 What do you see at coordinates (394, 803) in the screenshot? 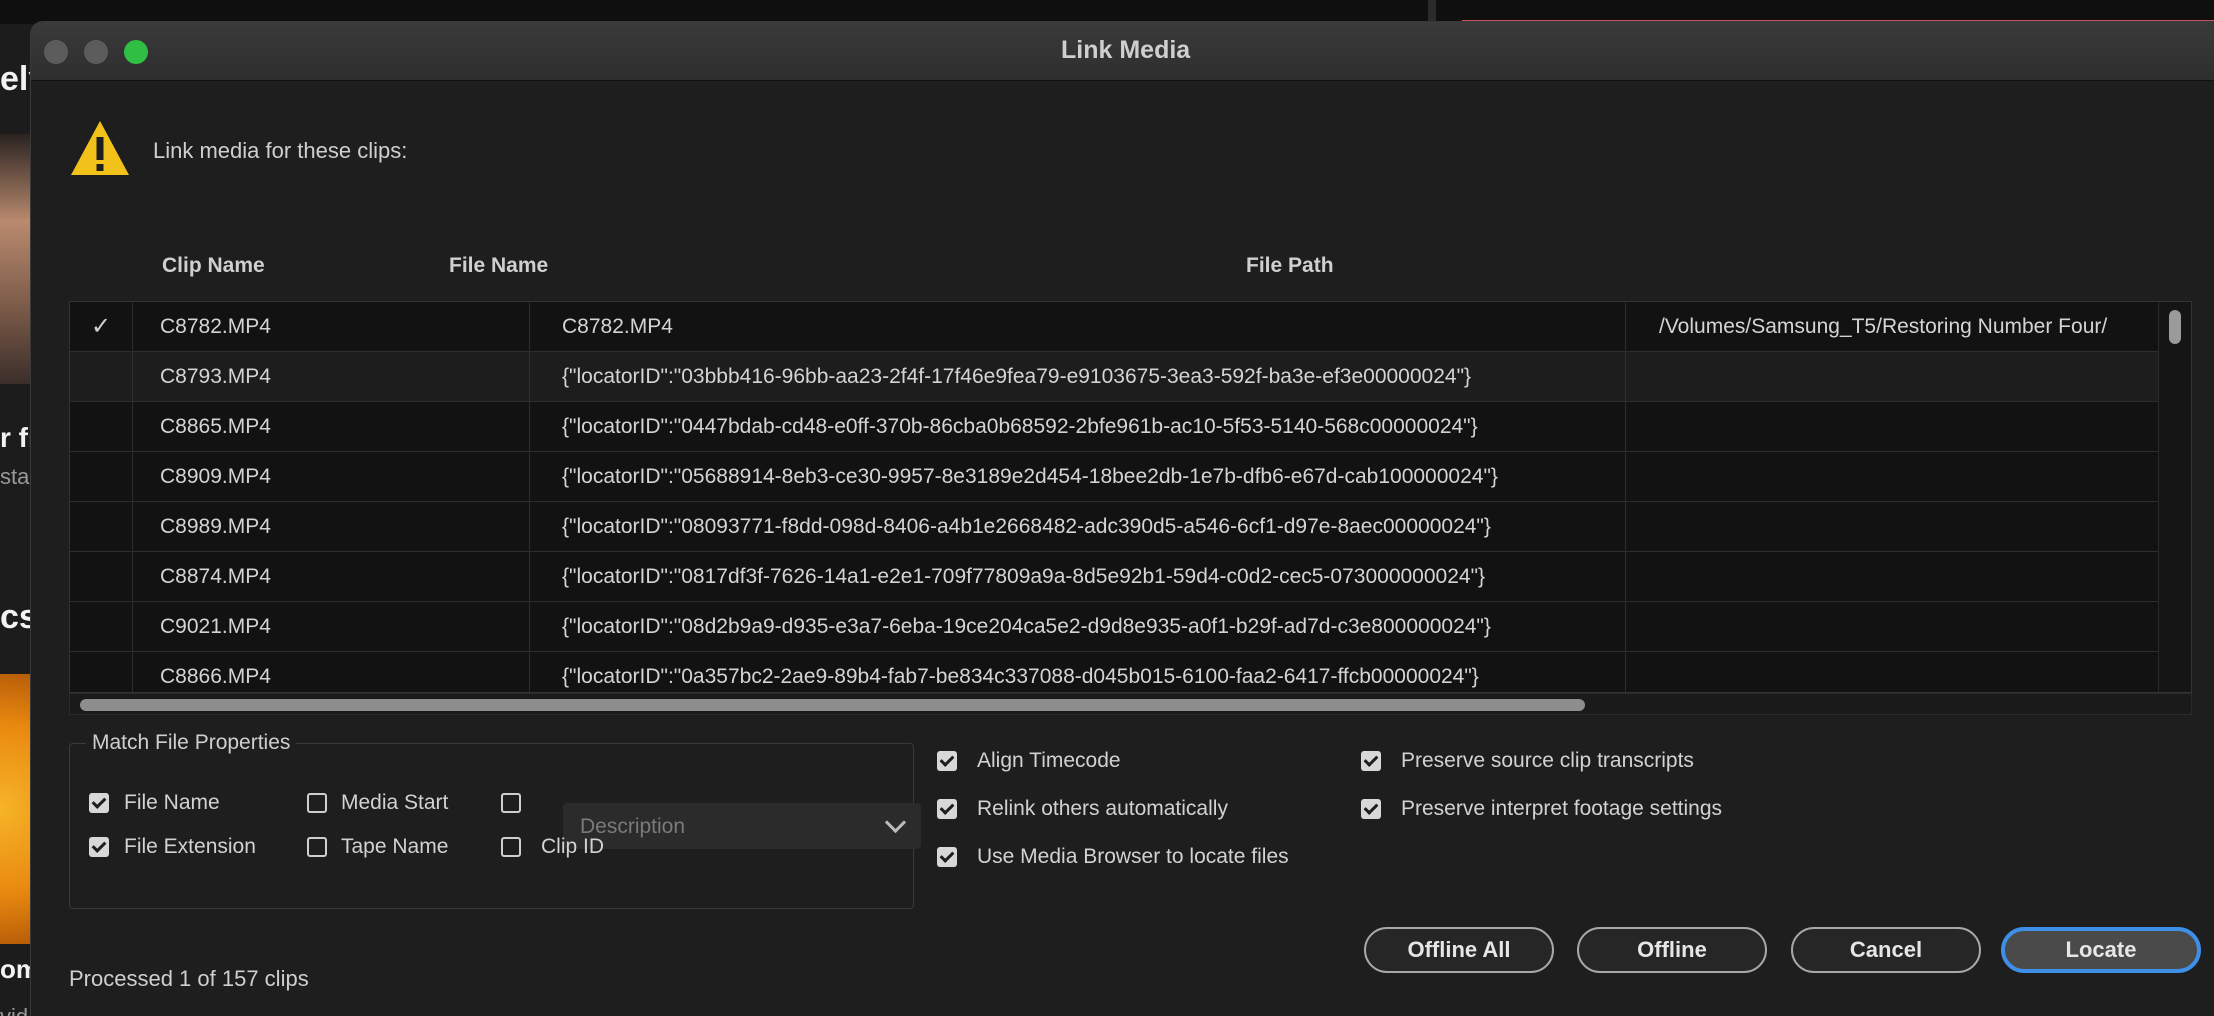
I see `media-start-label: Media Start` at bounding box center [394, 803].